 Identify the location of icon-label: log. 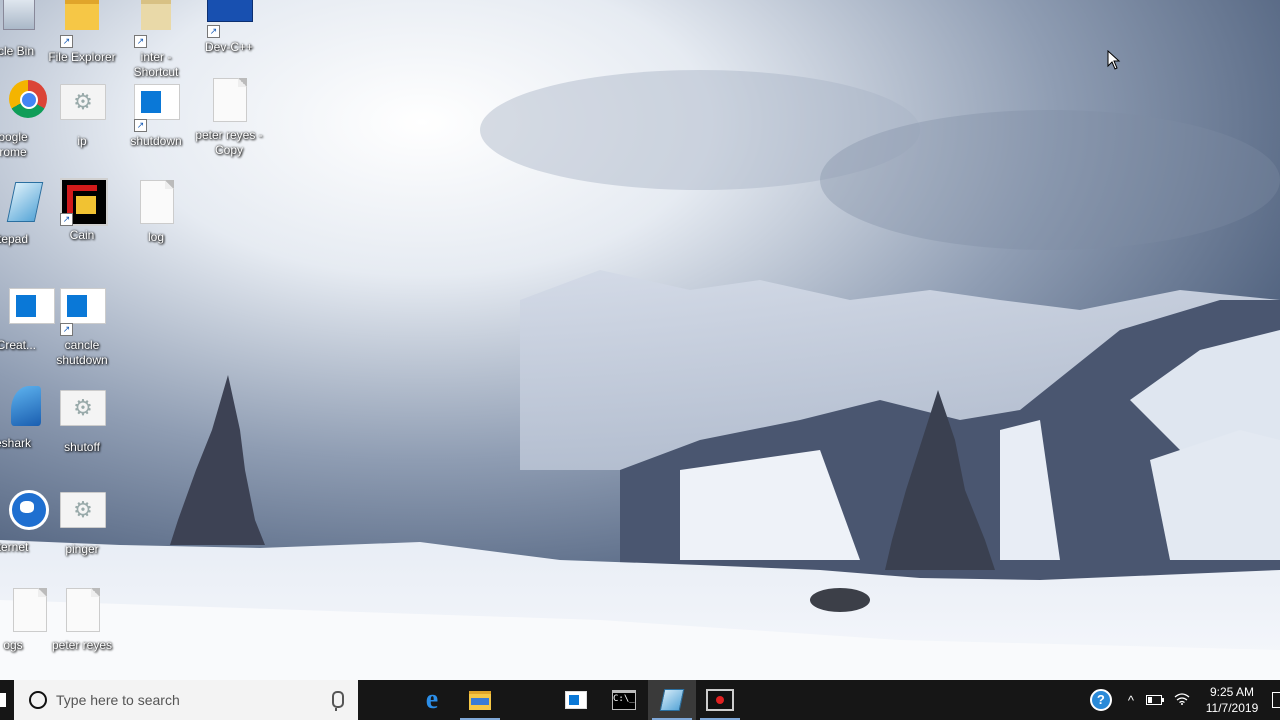
(155, 237).